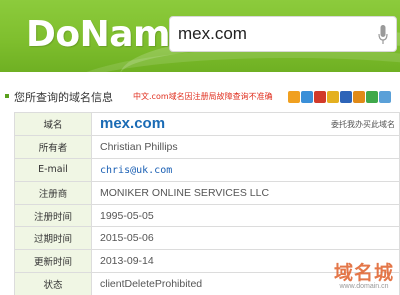 This screenshot has width=400, height=295. Describe the element at coordinates (53, 215) in the screenshot. I see `row-label: 注册时间` at that location.